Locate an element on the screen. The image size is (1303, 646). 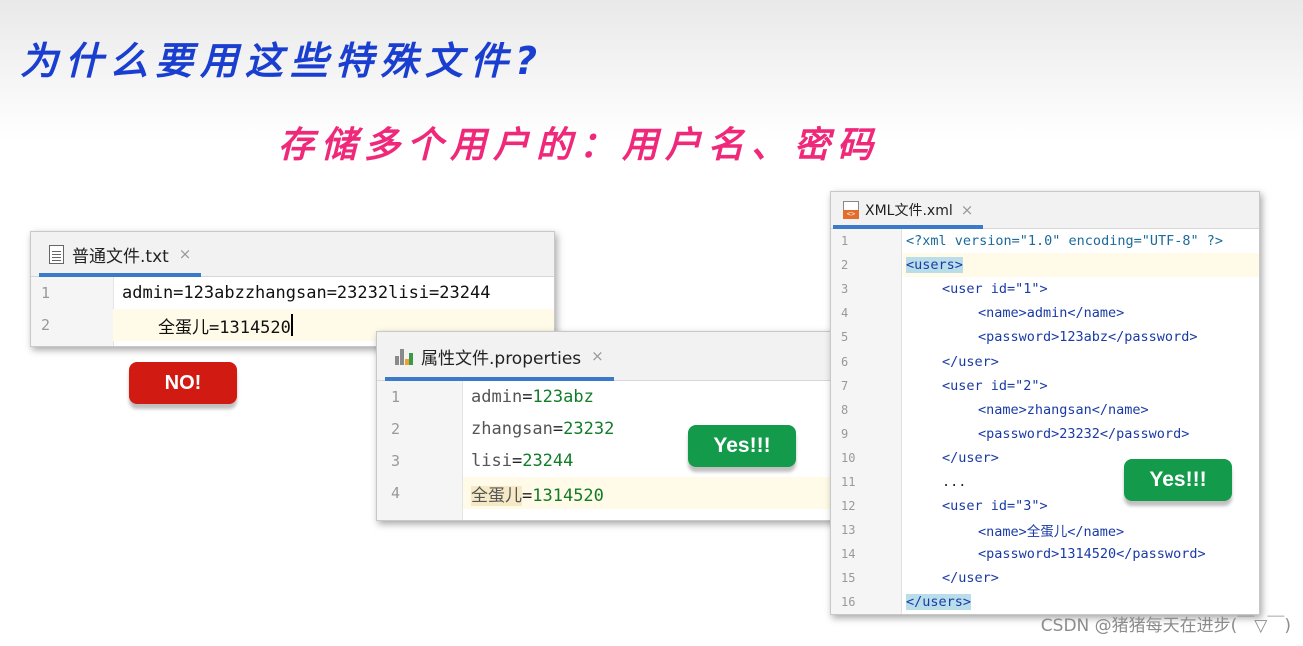
tab-label: XML文件.xml is located at coordinates (909, 211).